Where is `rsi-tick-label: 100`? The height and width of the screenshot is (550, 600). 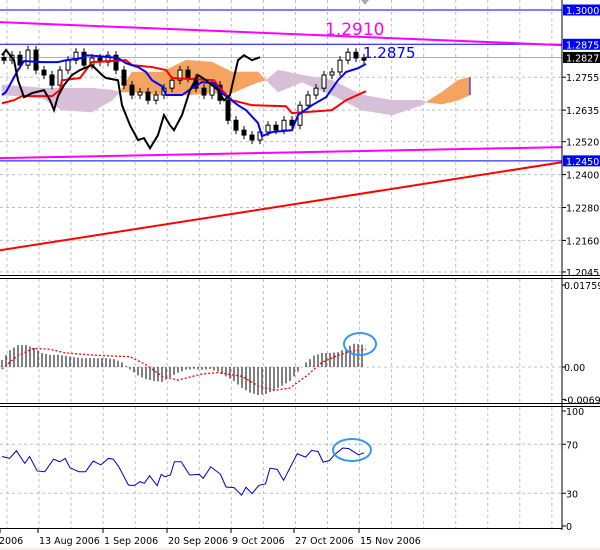 rsi-tick-label: 100 is located at coordinates (575, 412).